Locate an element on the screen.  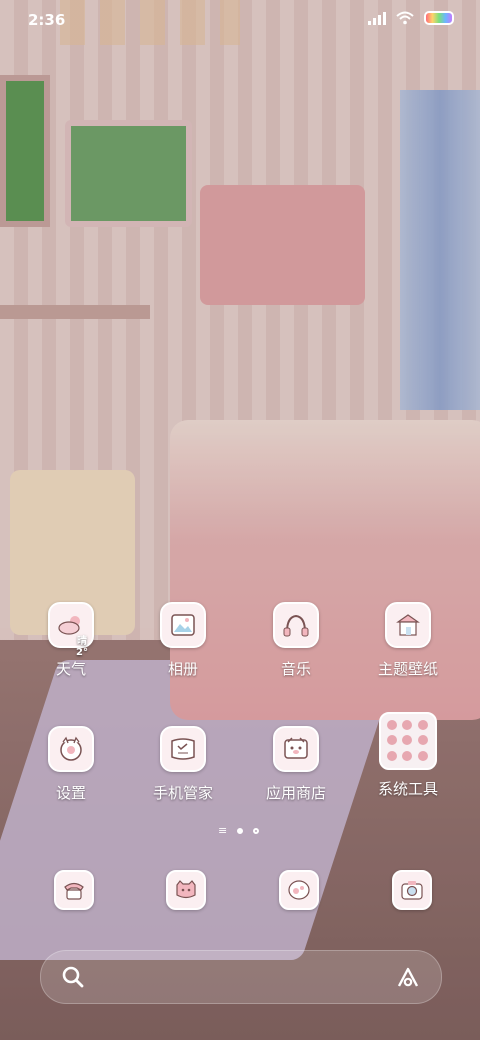
status-icons is located at coordinates (411, 18).